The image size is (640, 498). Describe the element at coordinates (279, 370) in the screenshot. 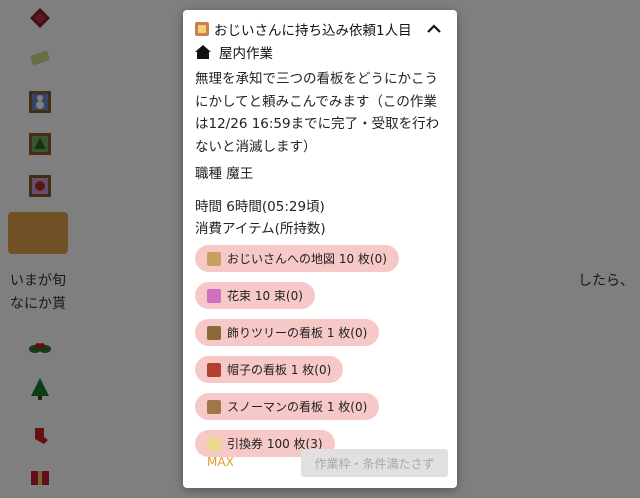

I see `item-chip-label: 帽子の看板 1 枚(0)` at that location.